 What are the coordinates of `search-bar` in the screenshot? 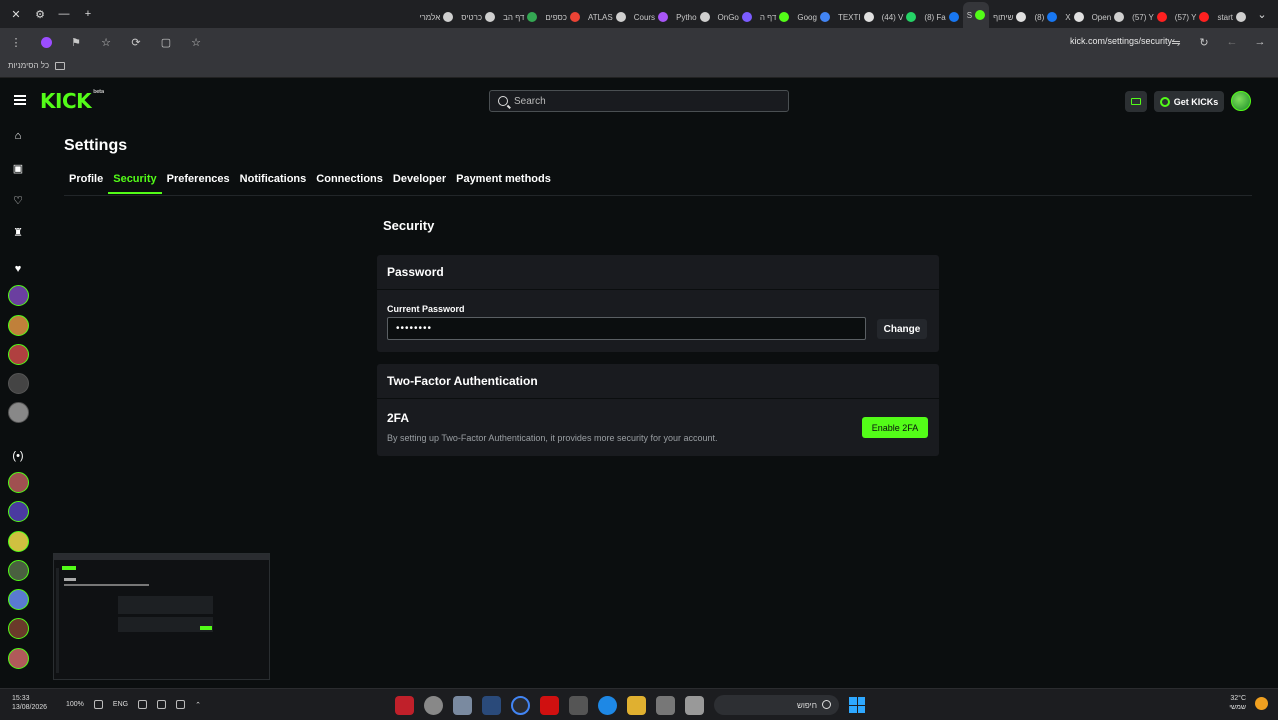 It's located at (639, 101).